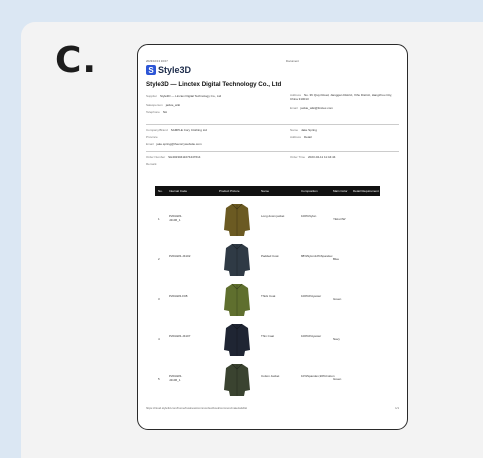 Image resolution: width=483 pixels, height=458 pixels. Describe the element at coordinates (336, 339) in the screenshot. I see `main-color: Navy` at that location.